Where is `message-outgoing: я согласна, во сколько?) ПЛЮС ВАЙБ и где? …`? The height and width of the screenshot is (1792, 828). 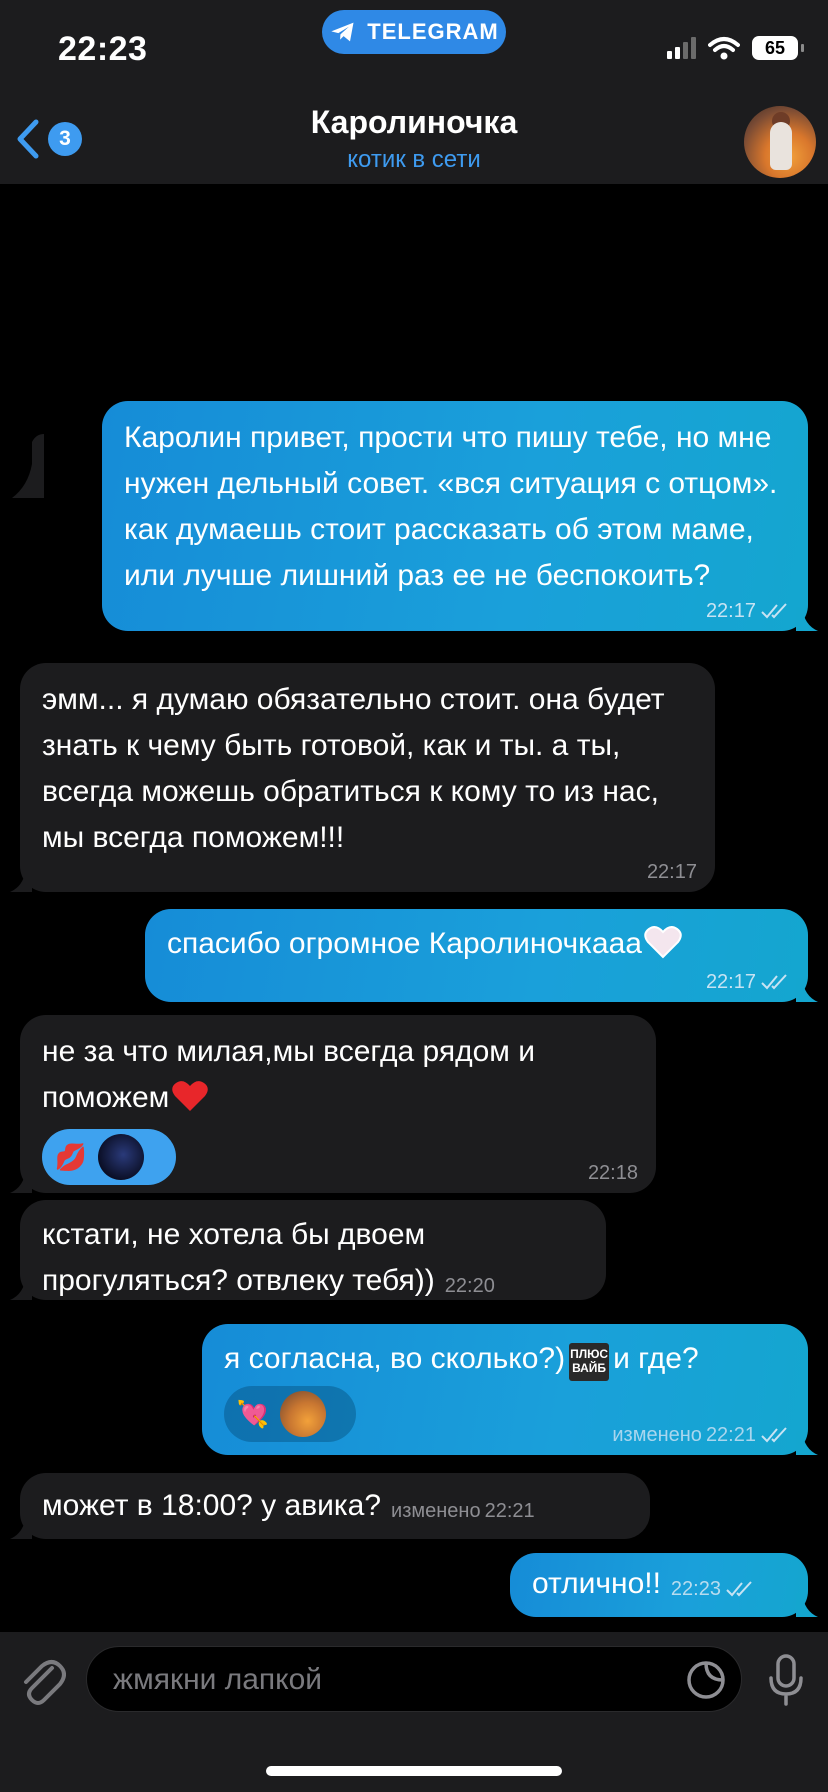
message-outgoing: я согласна, во сколько?) ПЛЮС ВАЙБ и где? … is located at coordinates (510, 1389).